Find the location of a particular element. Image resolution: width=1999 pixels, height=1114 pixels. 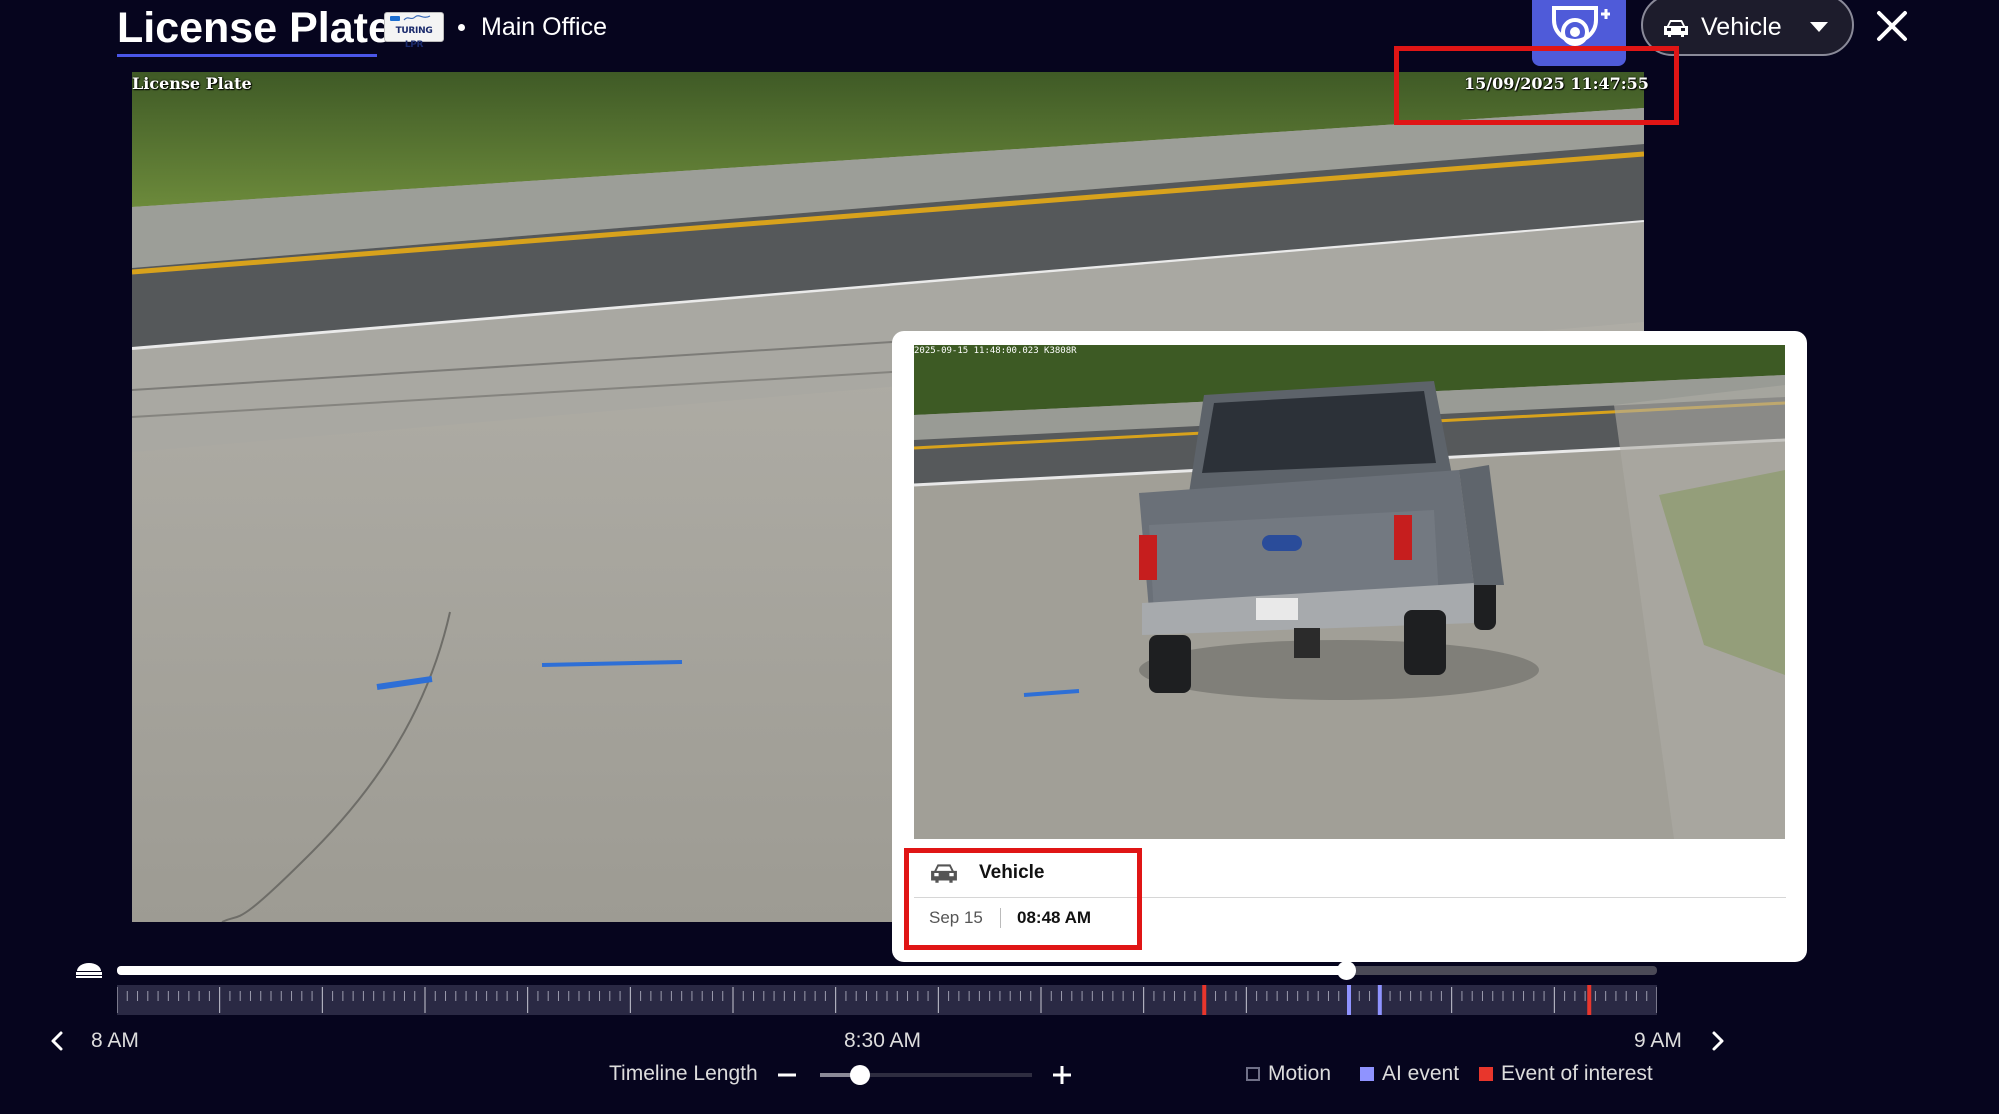

interest-swatch is located at coordinates (1486, 1074).